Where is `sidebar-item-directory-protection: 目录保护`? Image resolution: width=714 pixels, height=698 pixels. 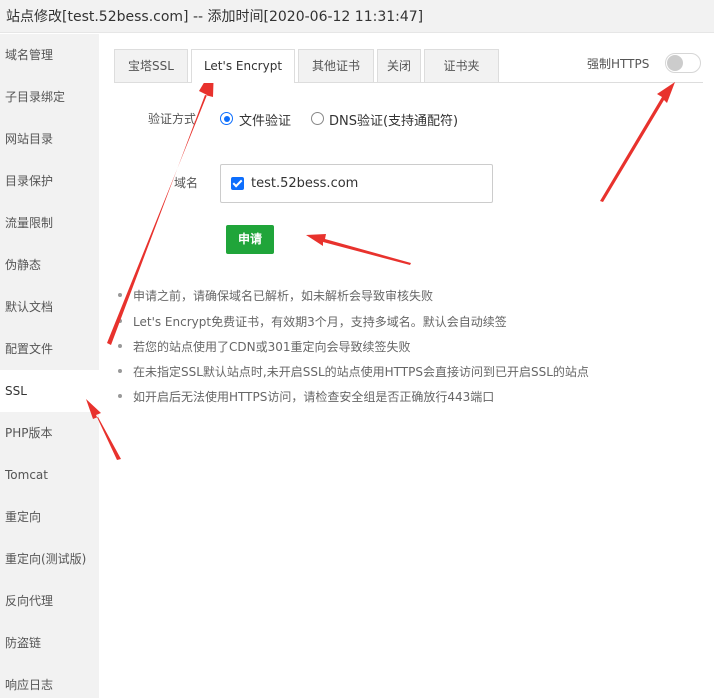 sidebar-item-directory-protection: 目录保护 is located at coordinates (49, 181).